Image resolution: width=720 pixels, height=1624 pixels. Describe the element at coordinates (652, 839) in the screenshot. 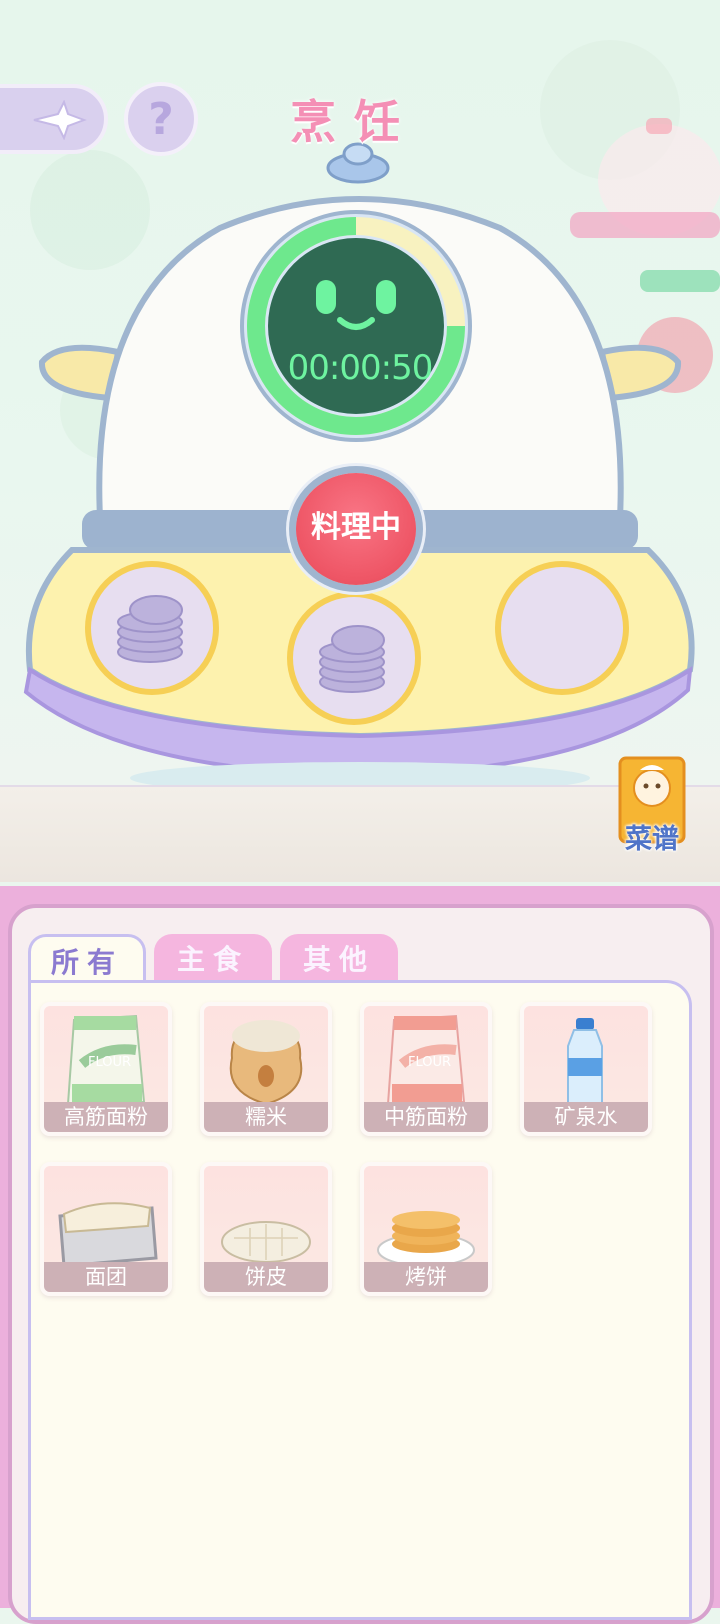

I see `recipe-book-label: 菜谱` at that location.